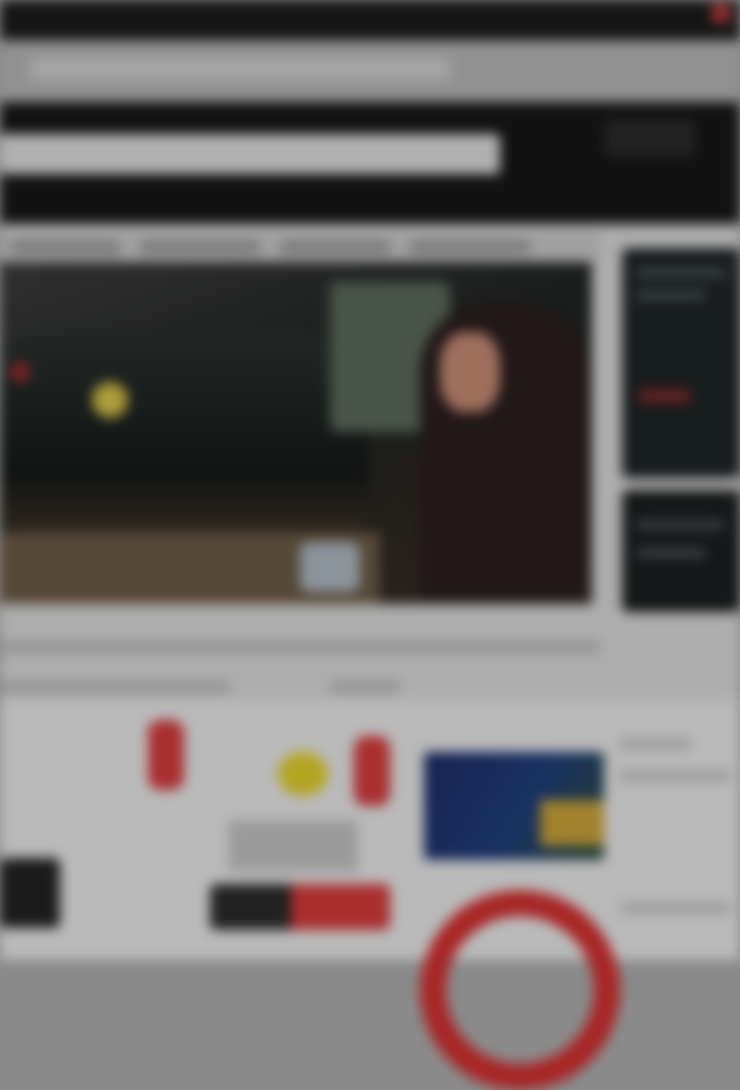 Image resolution: width=740 pixels, height=1090 pixels. What do you see at coordinates (370, 20) in the screenshot?
I see `browser-bezel` at bounding box center [370, 20].